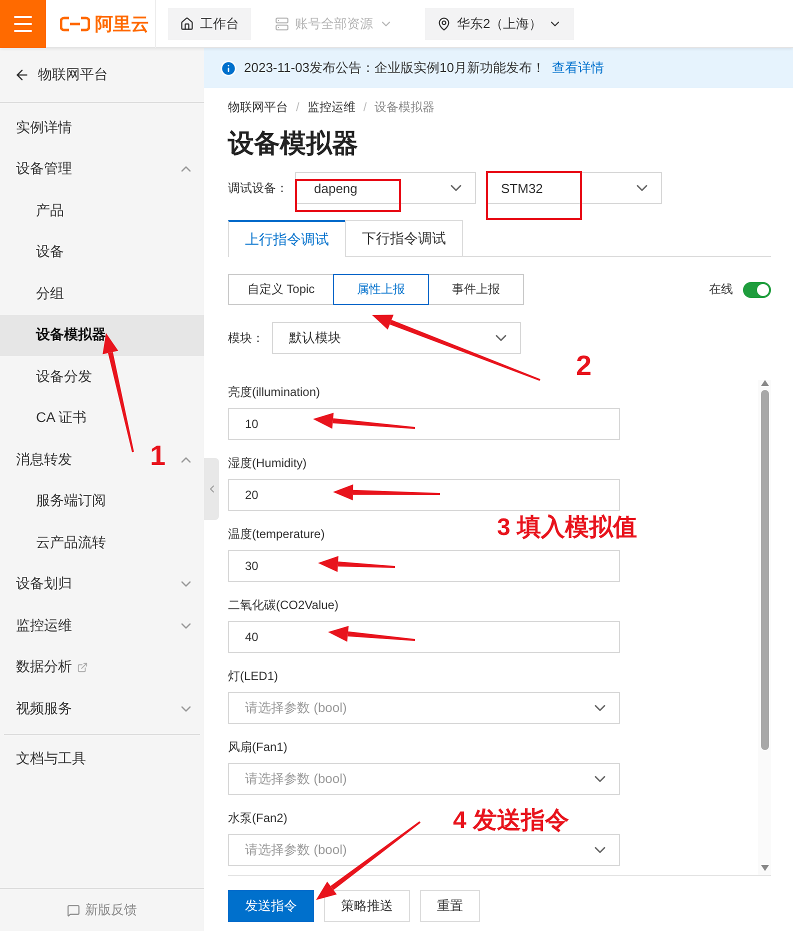 This screenshot has height=931, width=793. What do you see at coordinates (122, 24) in the screenshot?
I see `logo-text: 阿里云` at bounding box center [122, 24].